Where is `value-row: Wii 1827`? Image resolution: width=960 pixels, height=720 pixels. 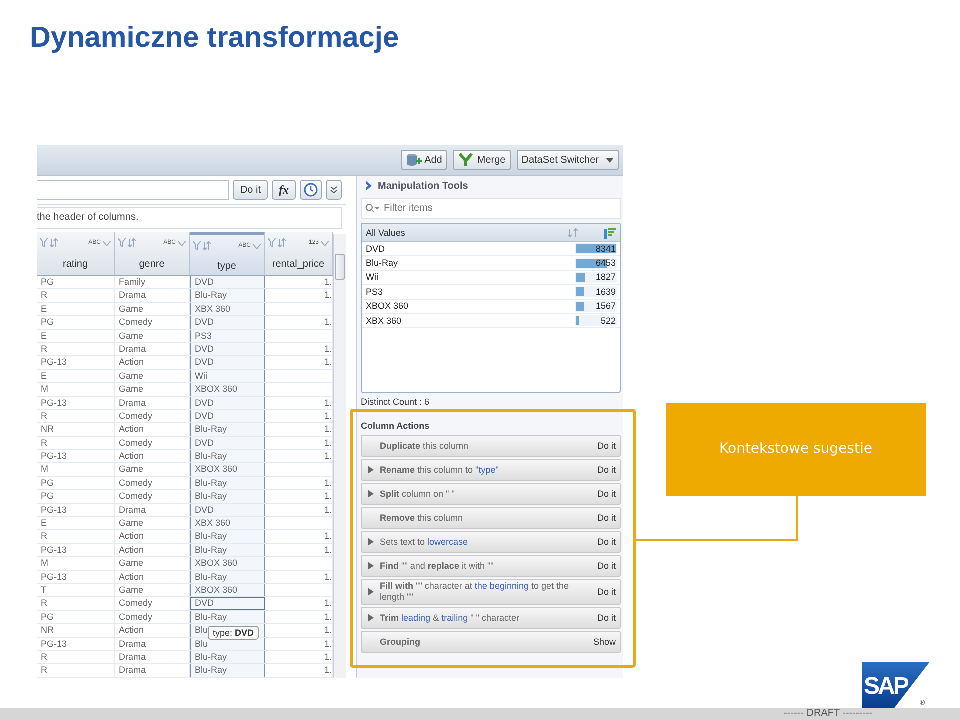
value-row: Wii 1827 is located at coordinates (491, 278).